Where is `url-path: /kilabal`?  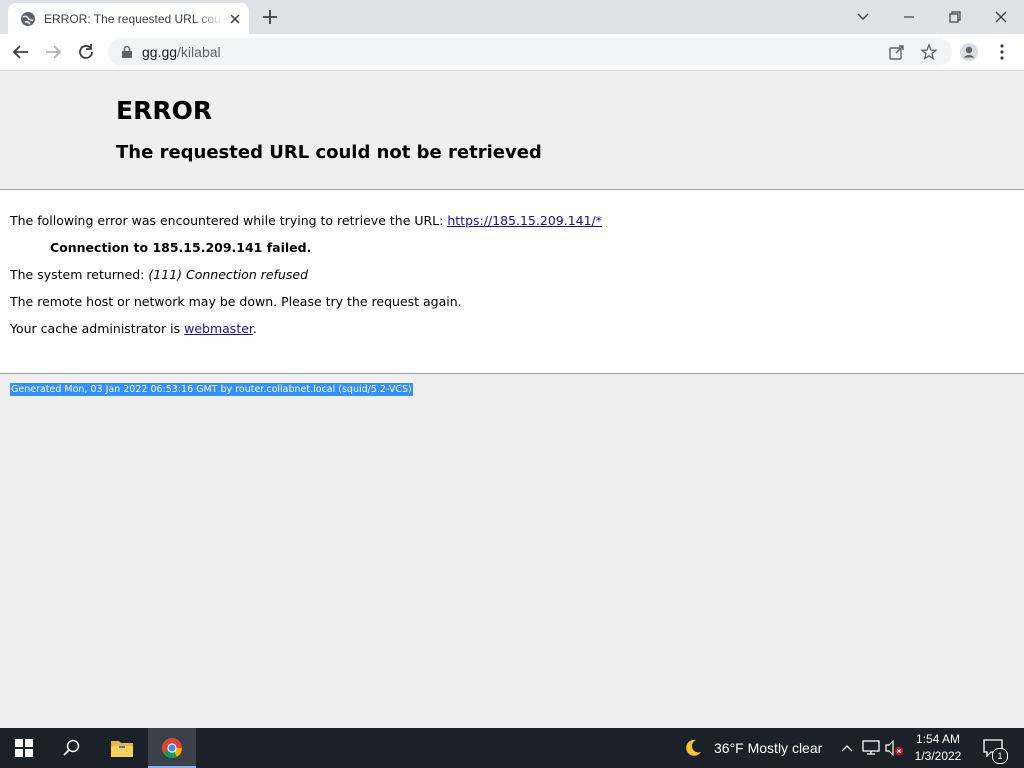
url-path: /kilabal is located at coordinates (199, 52).